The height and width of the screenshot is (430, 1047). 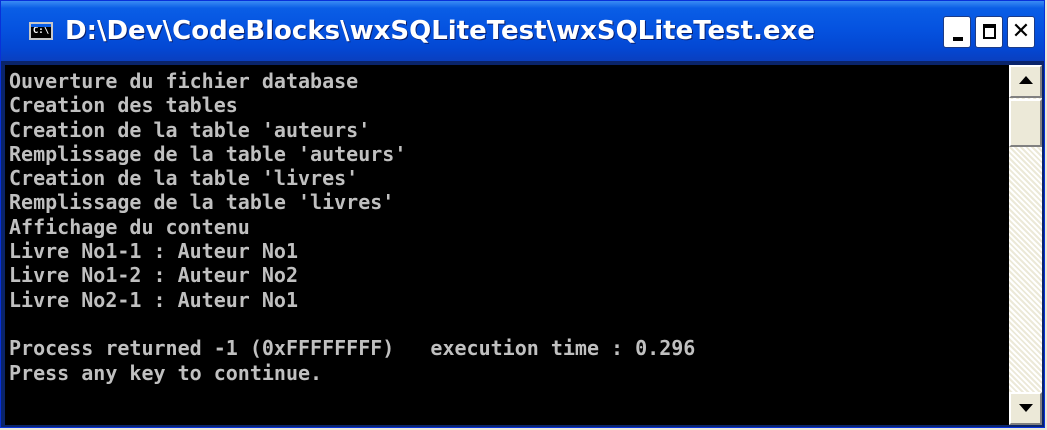 What do you see at coordinates (123, 105) in the screenshot?
I see `console-line: Creation des tables` at bounding box center [123, 105].